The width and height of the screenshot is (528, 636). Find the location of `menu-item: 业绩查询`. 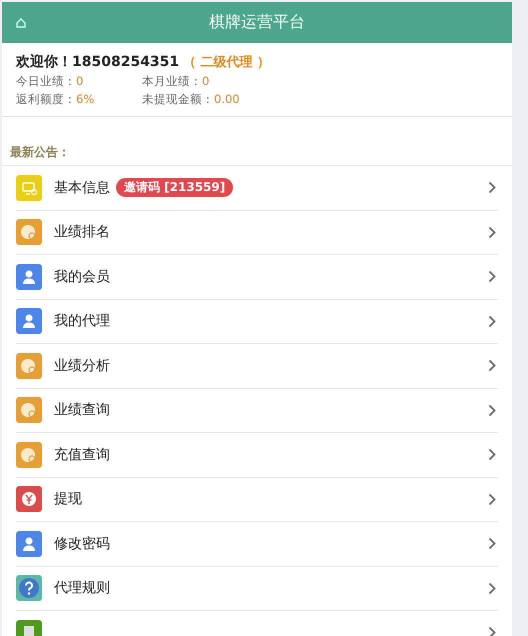

menu-item: 业绩查询 is located at coordinates (257, 410).